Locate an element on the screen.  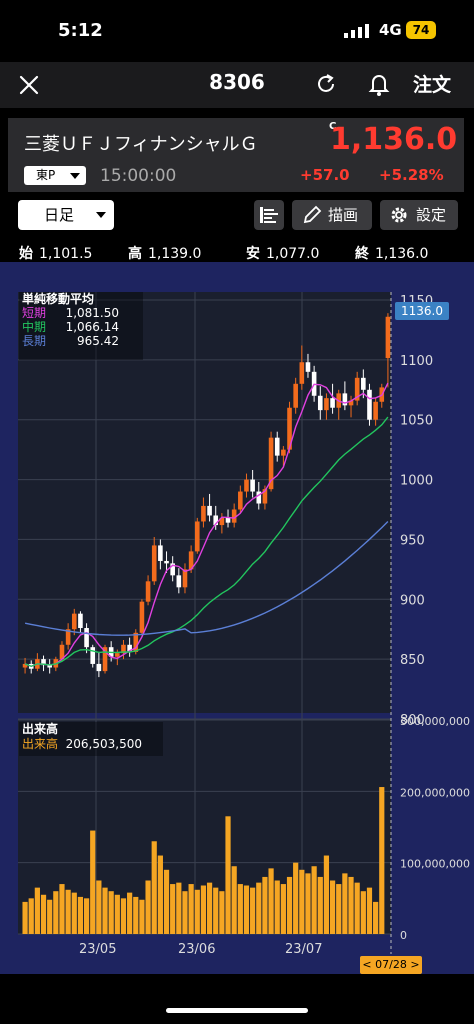
status-time: 5:12 is located at coordinates (80, 30).